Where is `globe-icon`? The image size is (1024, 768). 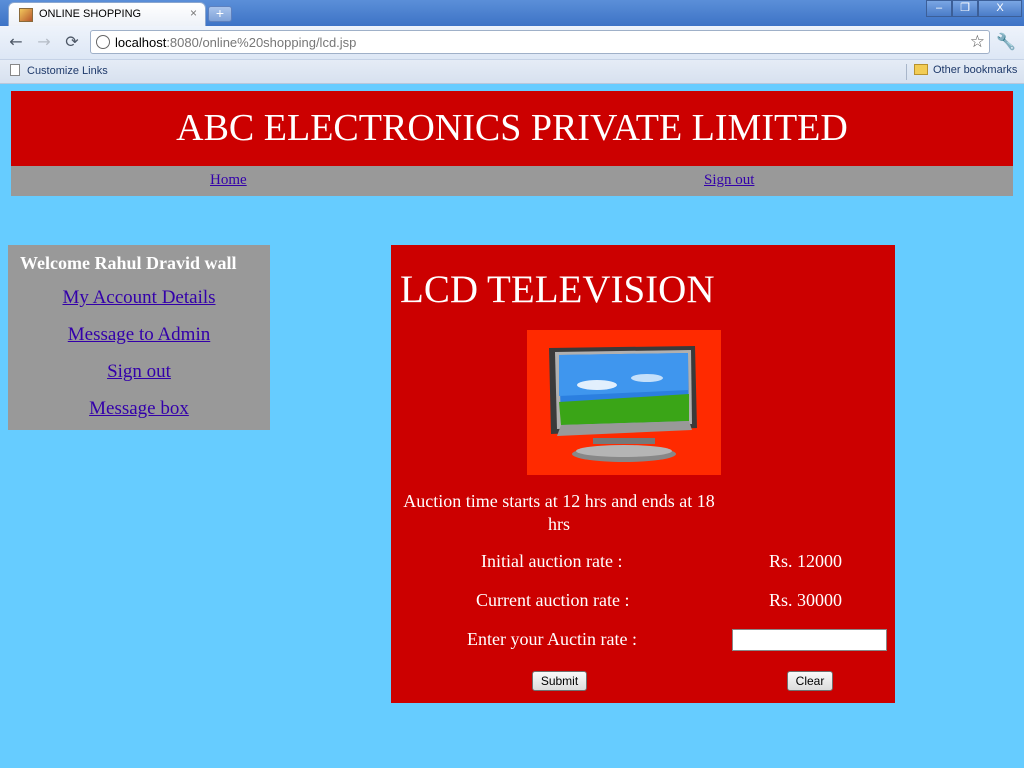
globe-icon is located at coordinates (103, 42).